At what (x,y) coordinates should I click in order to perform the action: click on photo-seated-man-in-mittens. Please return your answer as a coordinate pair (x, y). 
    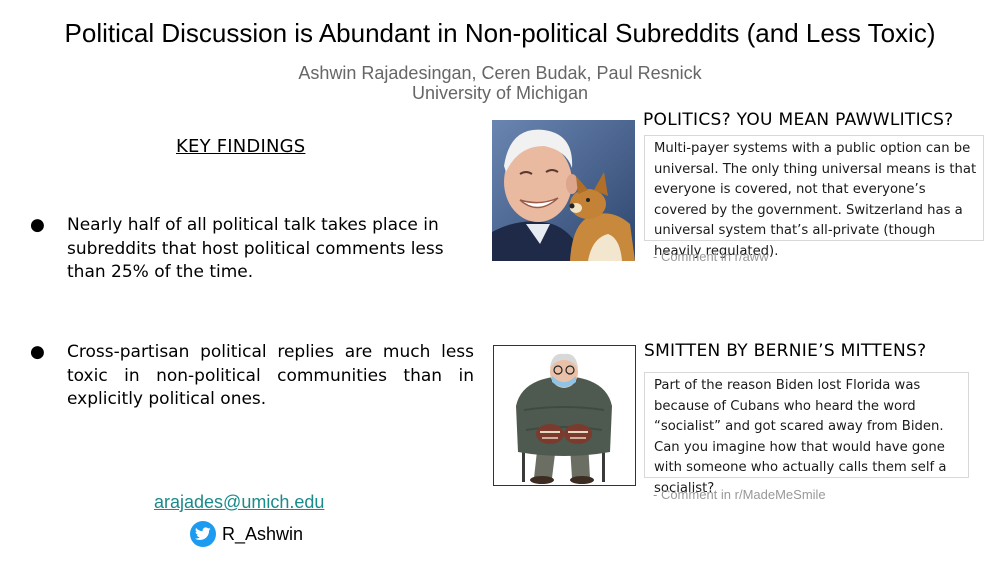
    Looking at the image, I should click on (564, 415).